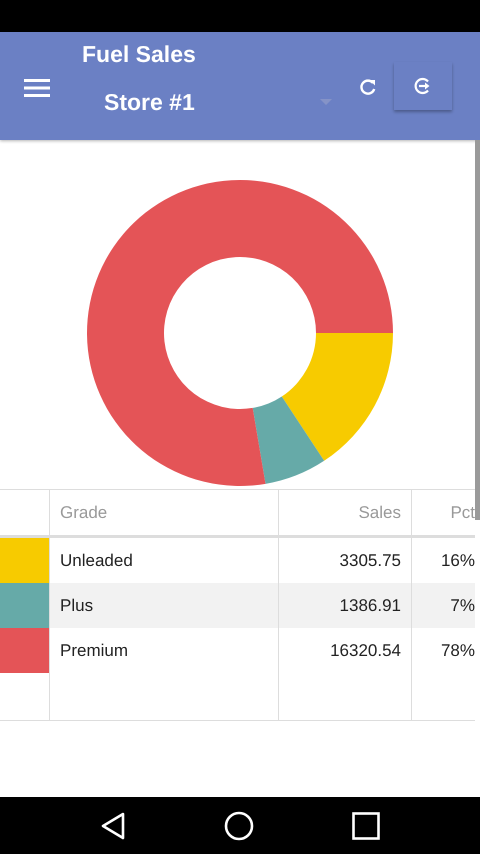  I want to click on app-title: Fuel Sales, so click(139, 54).